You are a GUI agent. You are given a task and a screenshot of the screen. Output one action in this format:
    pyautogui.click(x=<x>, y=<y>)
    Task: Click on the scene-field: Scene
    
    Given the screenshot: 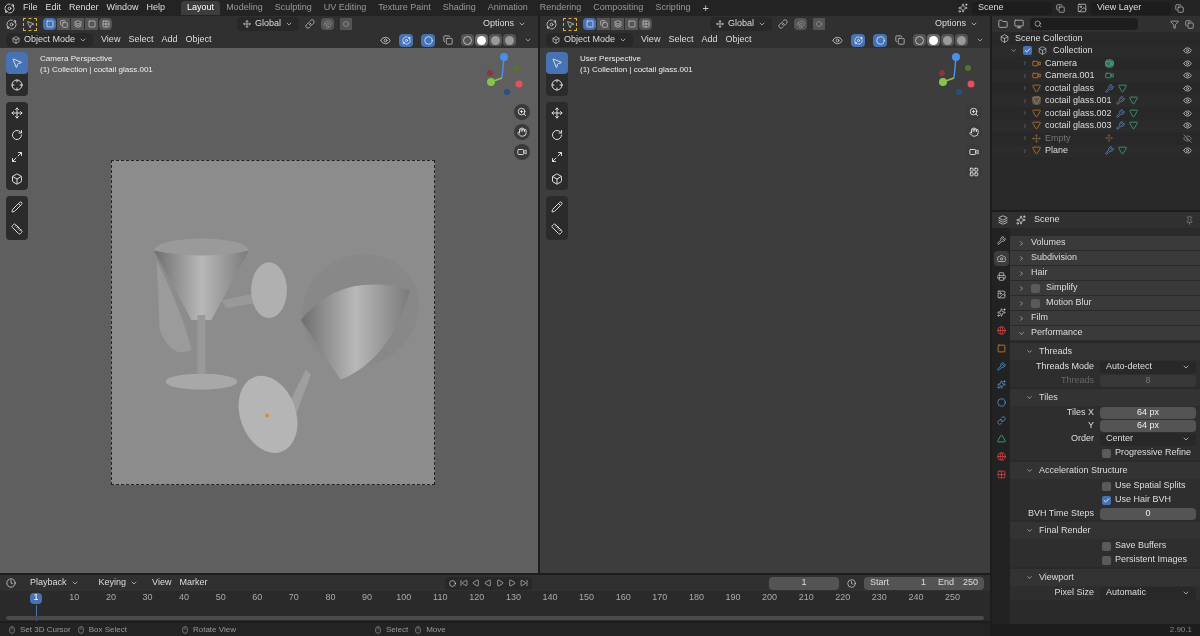 What is the action you would take?
    pyautogui.click(x=1012, y=8)
    